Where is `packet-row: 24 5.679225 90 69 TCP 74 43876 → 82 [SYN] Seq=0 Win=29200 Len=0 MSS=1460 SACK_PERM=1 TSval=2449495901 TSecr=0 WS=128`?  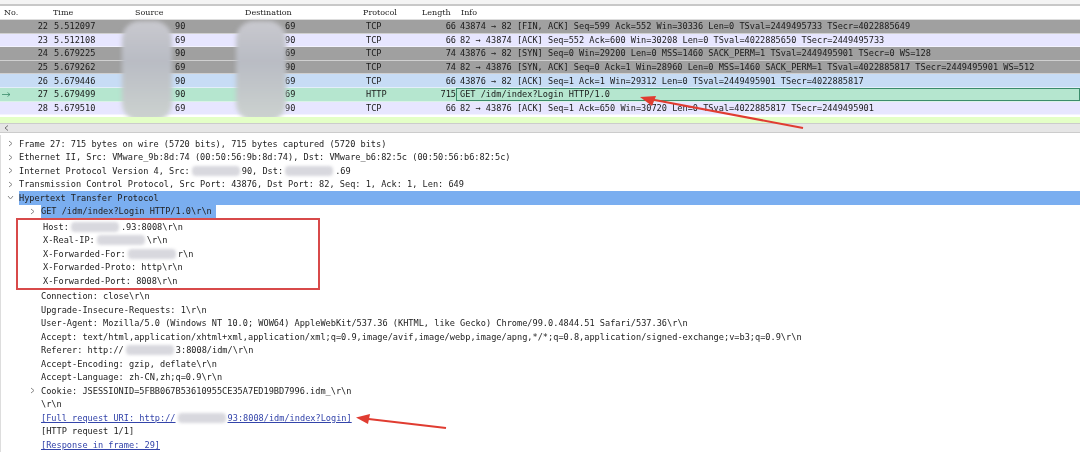
packet-row: 24 5.679225 90 69 TCP 74 43876 → 82 [SYN] Seq=0 Win=29200 Len=0 MSS=1460 SACK_PERM=1 TSval=2449495901 TSecr=0 WS=128 is located at coordinates (540, 54).